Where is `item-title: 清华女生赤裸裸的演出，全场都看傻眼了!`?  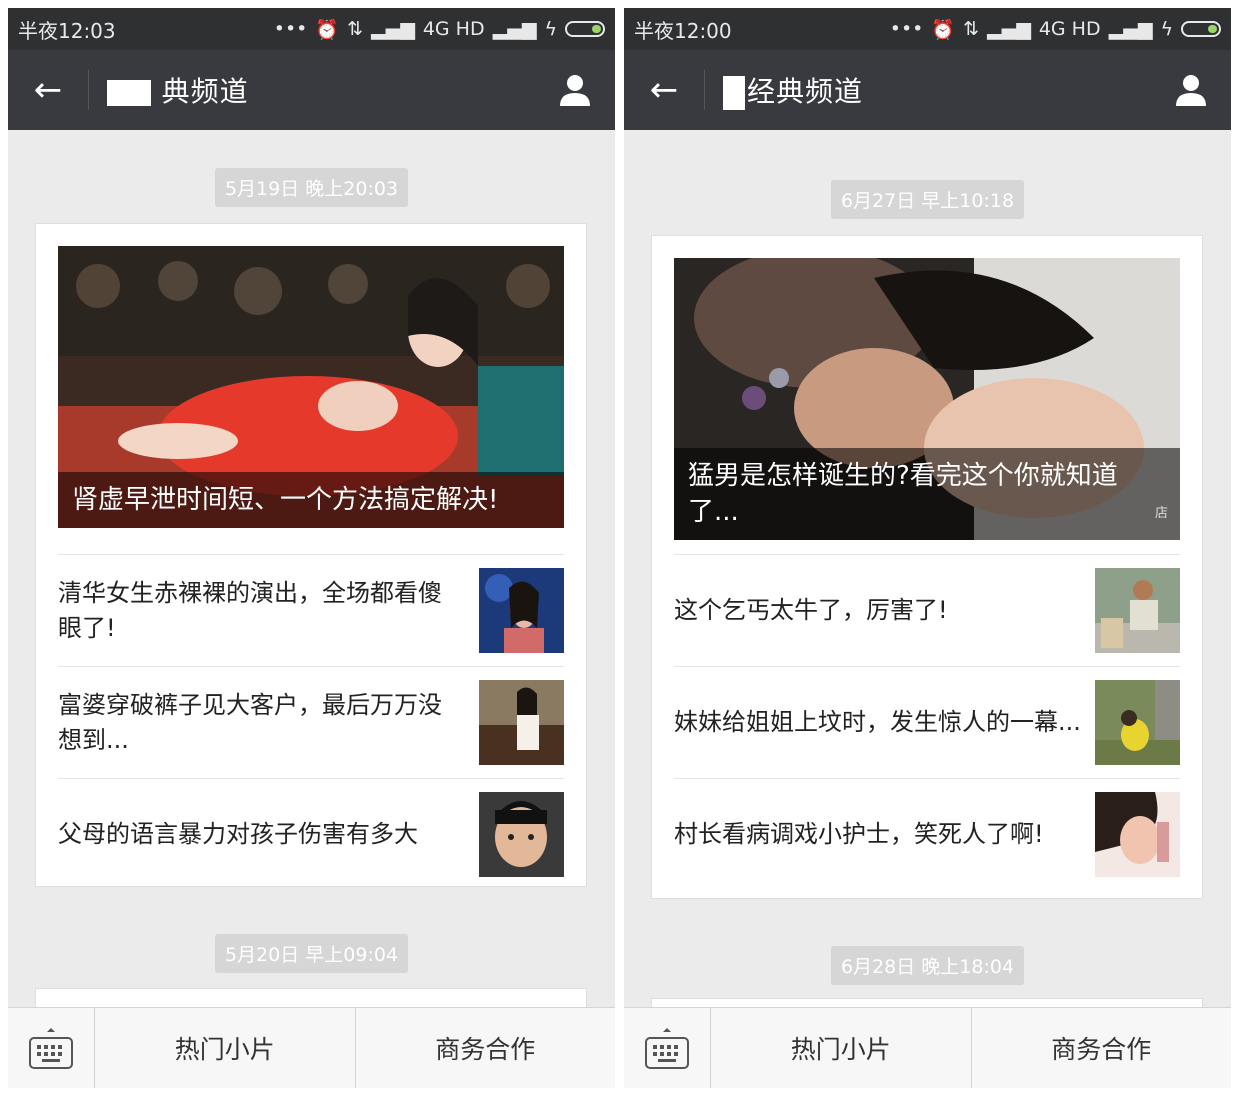
item-title: 清华女生赤裸裸的演出，全场都看傻眼了! is located at coordinates (250, 610).